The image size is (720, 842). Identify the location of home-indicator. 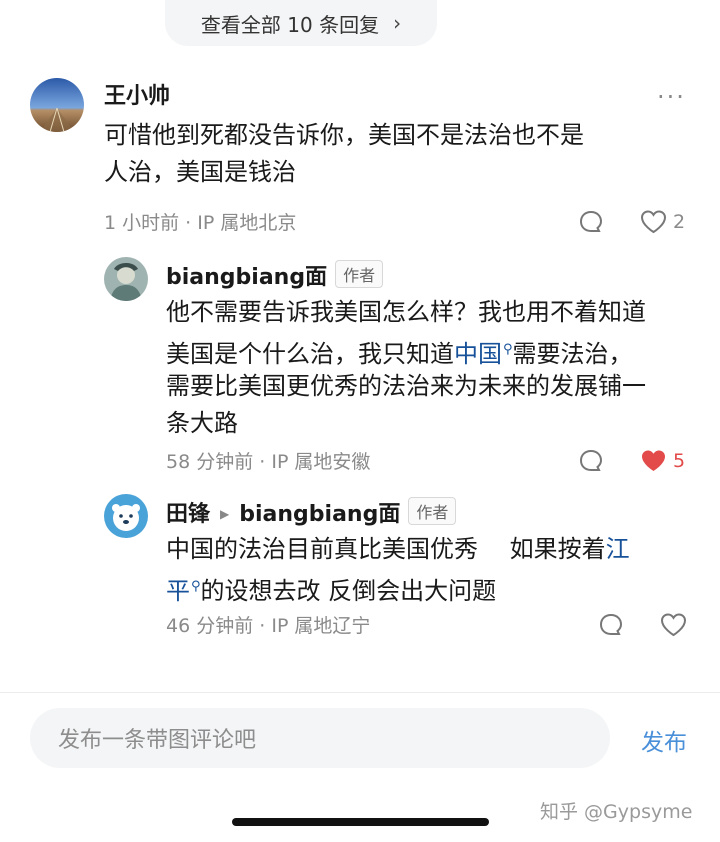
(360, 822).